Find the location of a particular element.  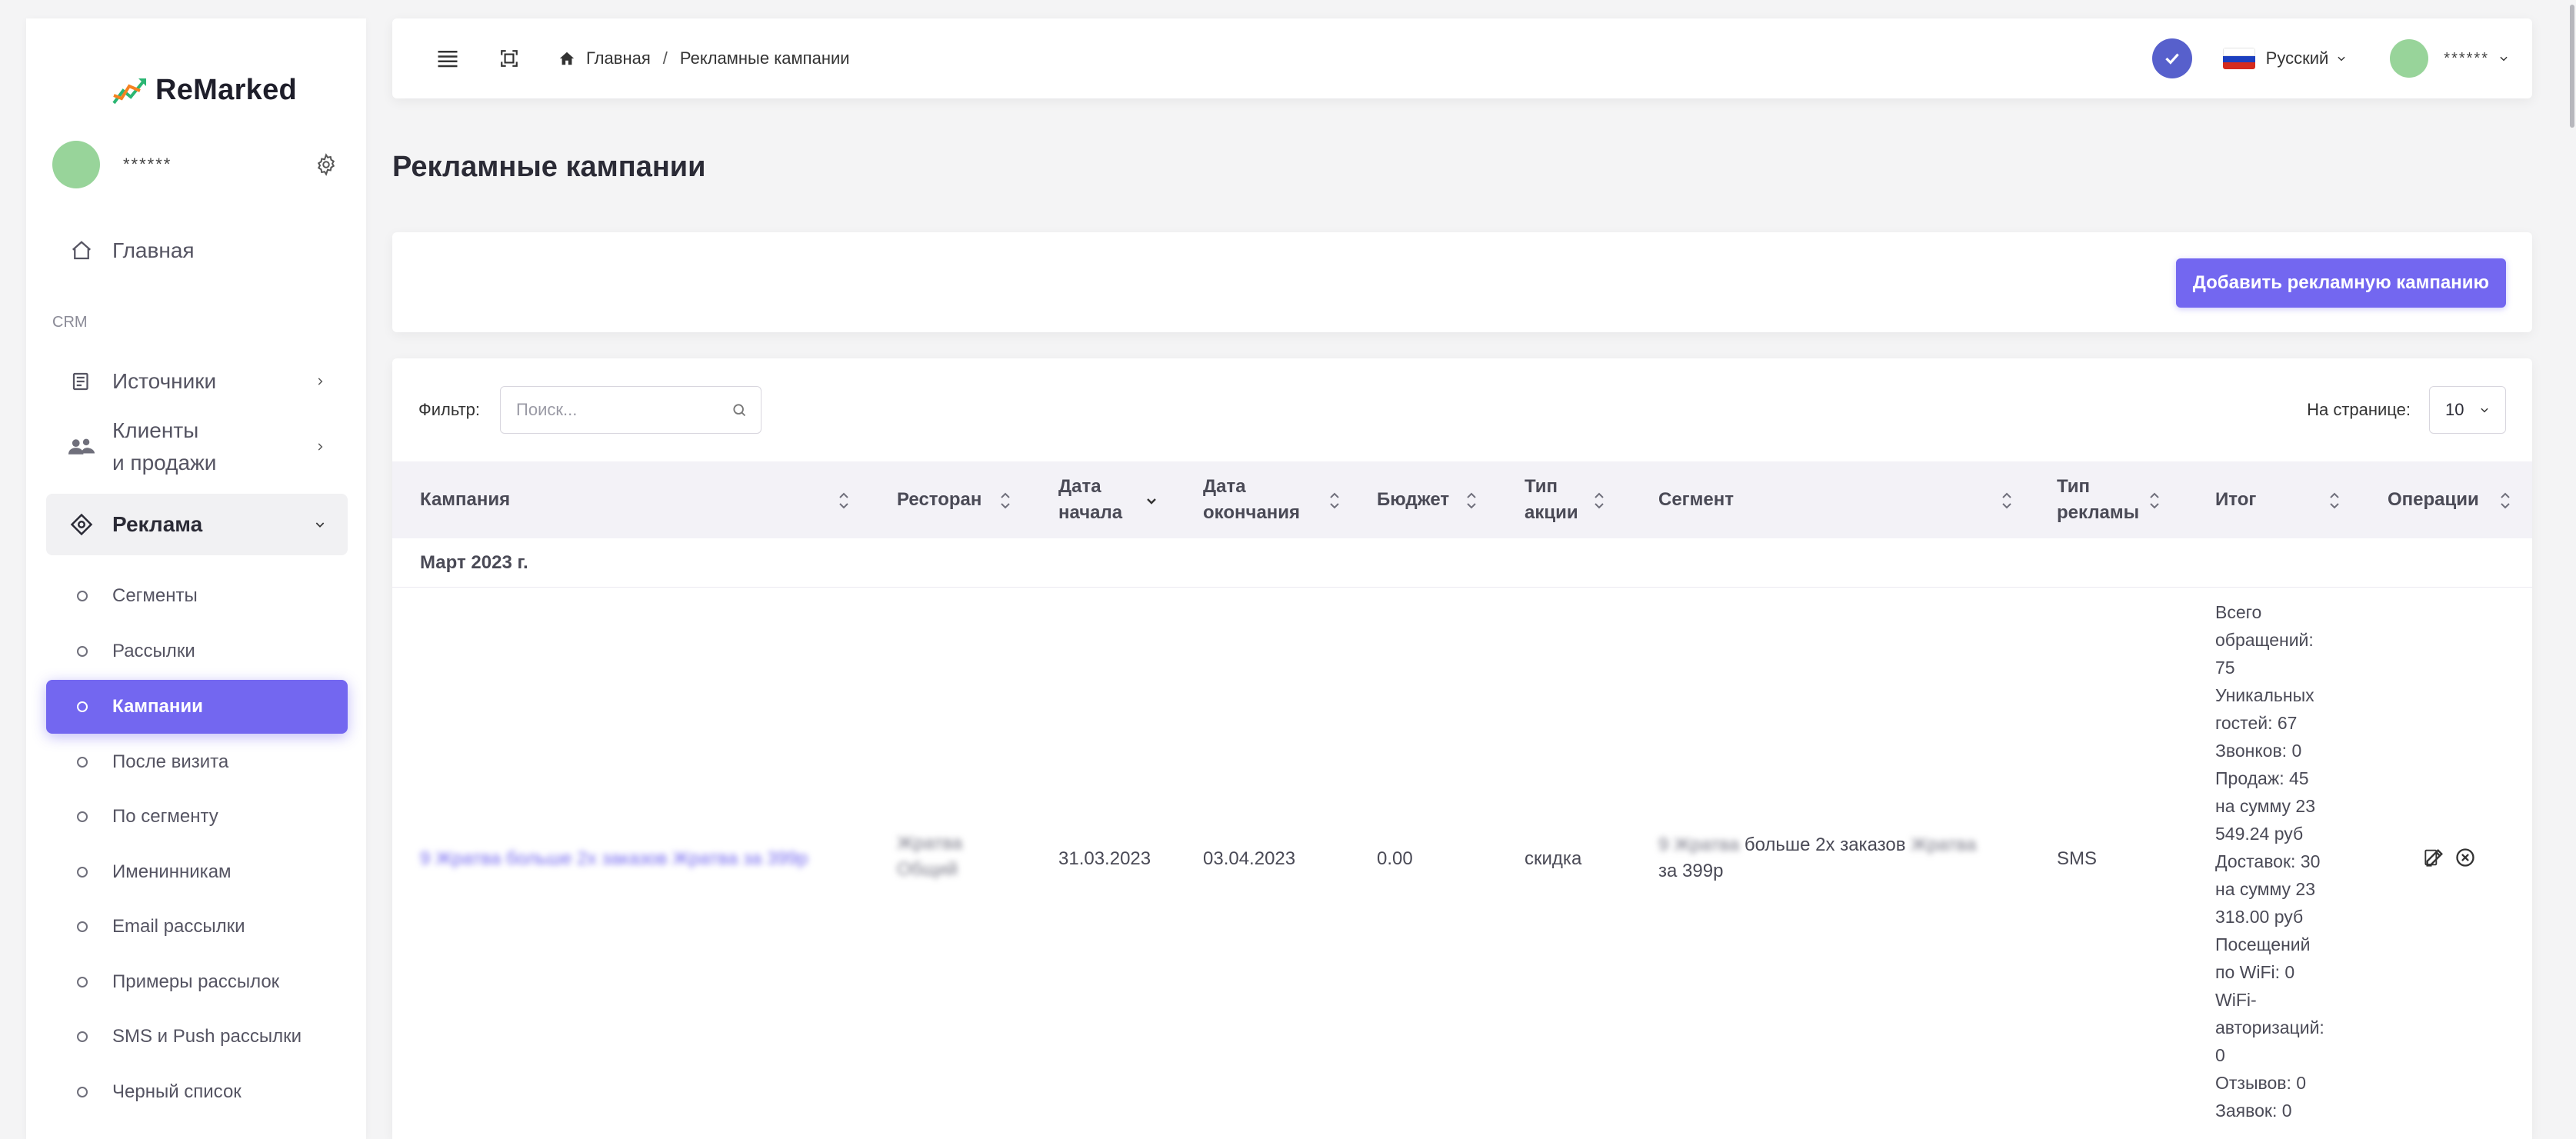

fullscreen-icon is located at coordinates (509, 58).